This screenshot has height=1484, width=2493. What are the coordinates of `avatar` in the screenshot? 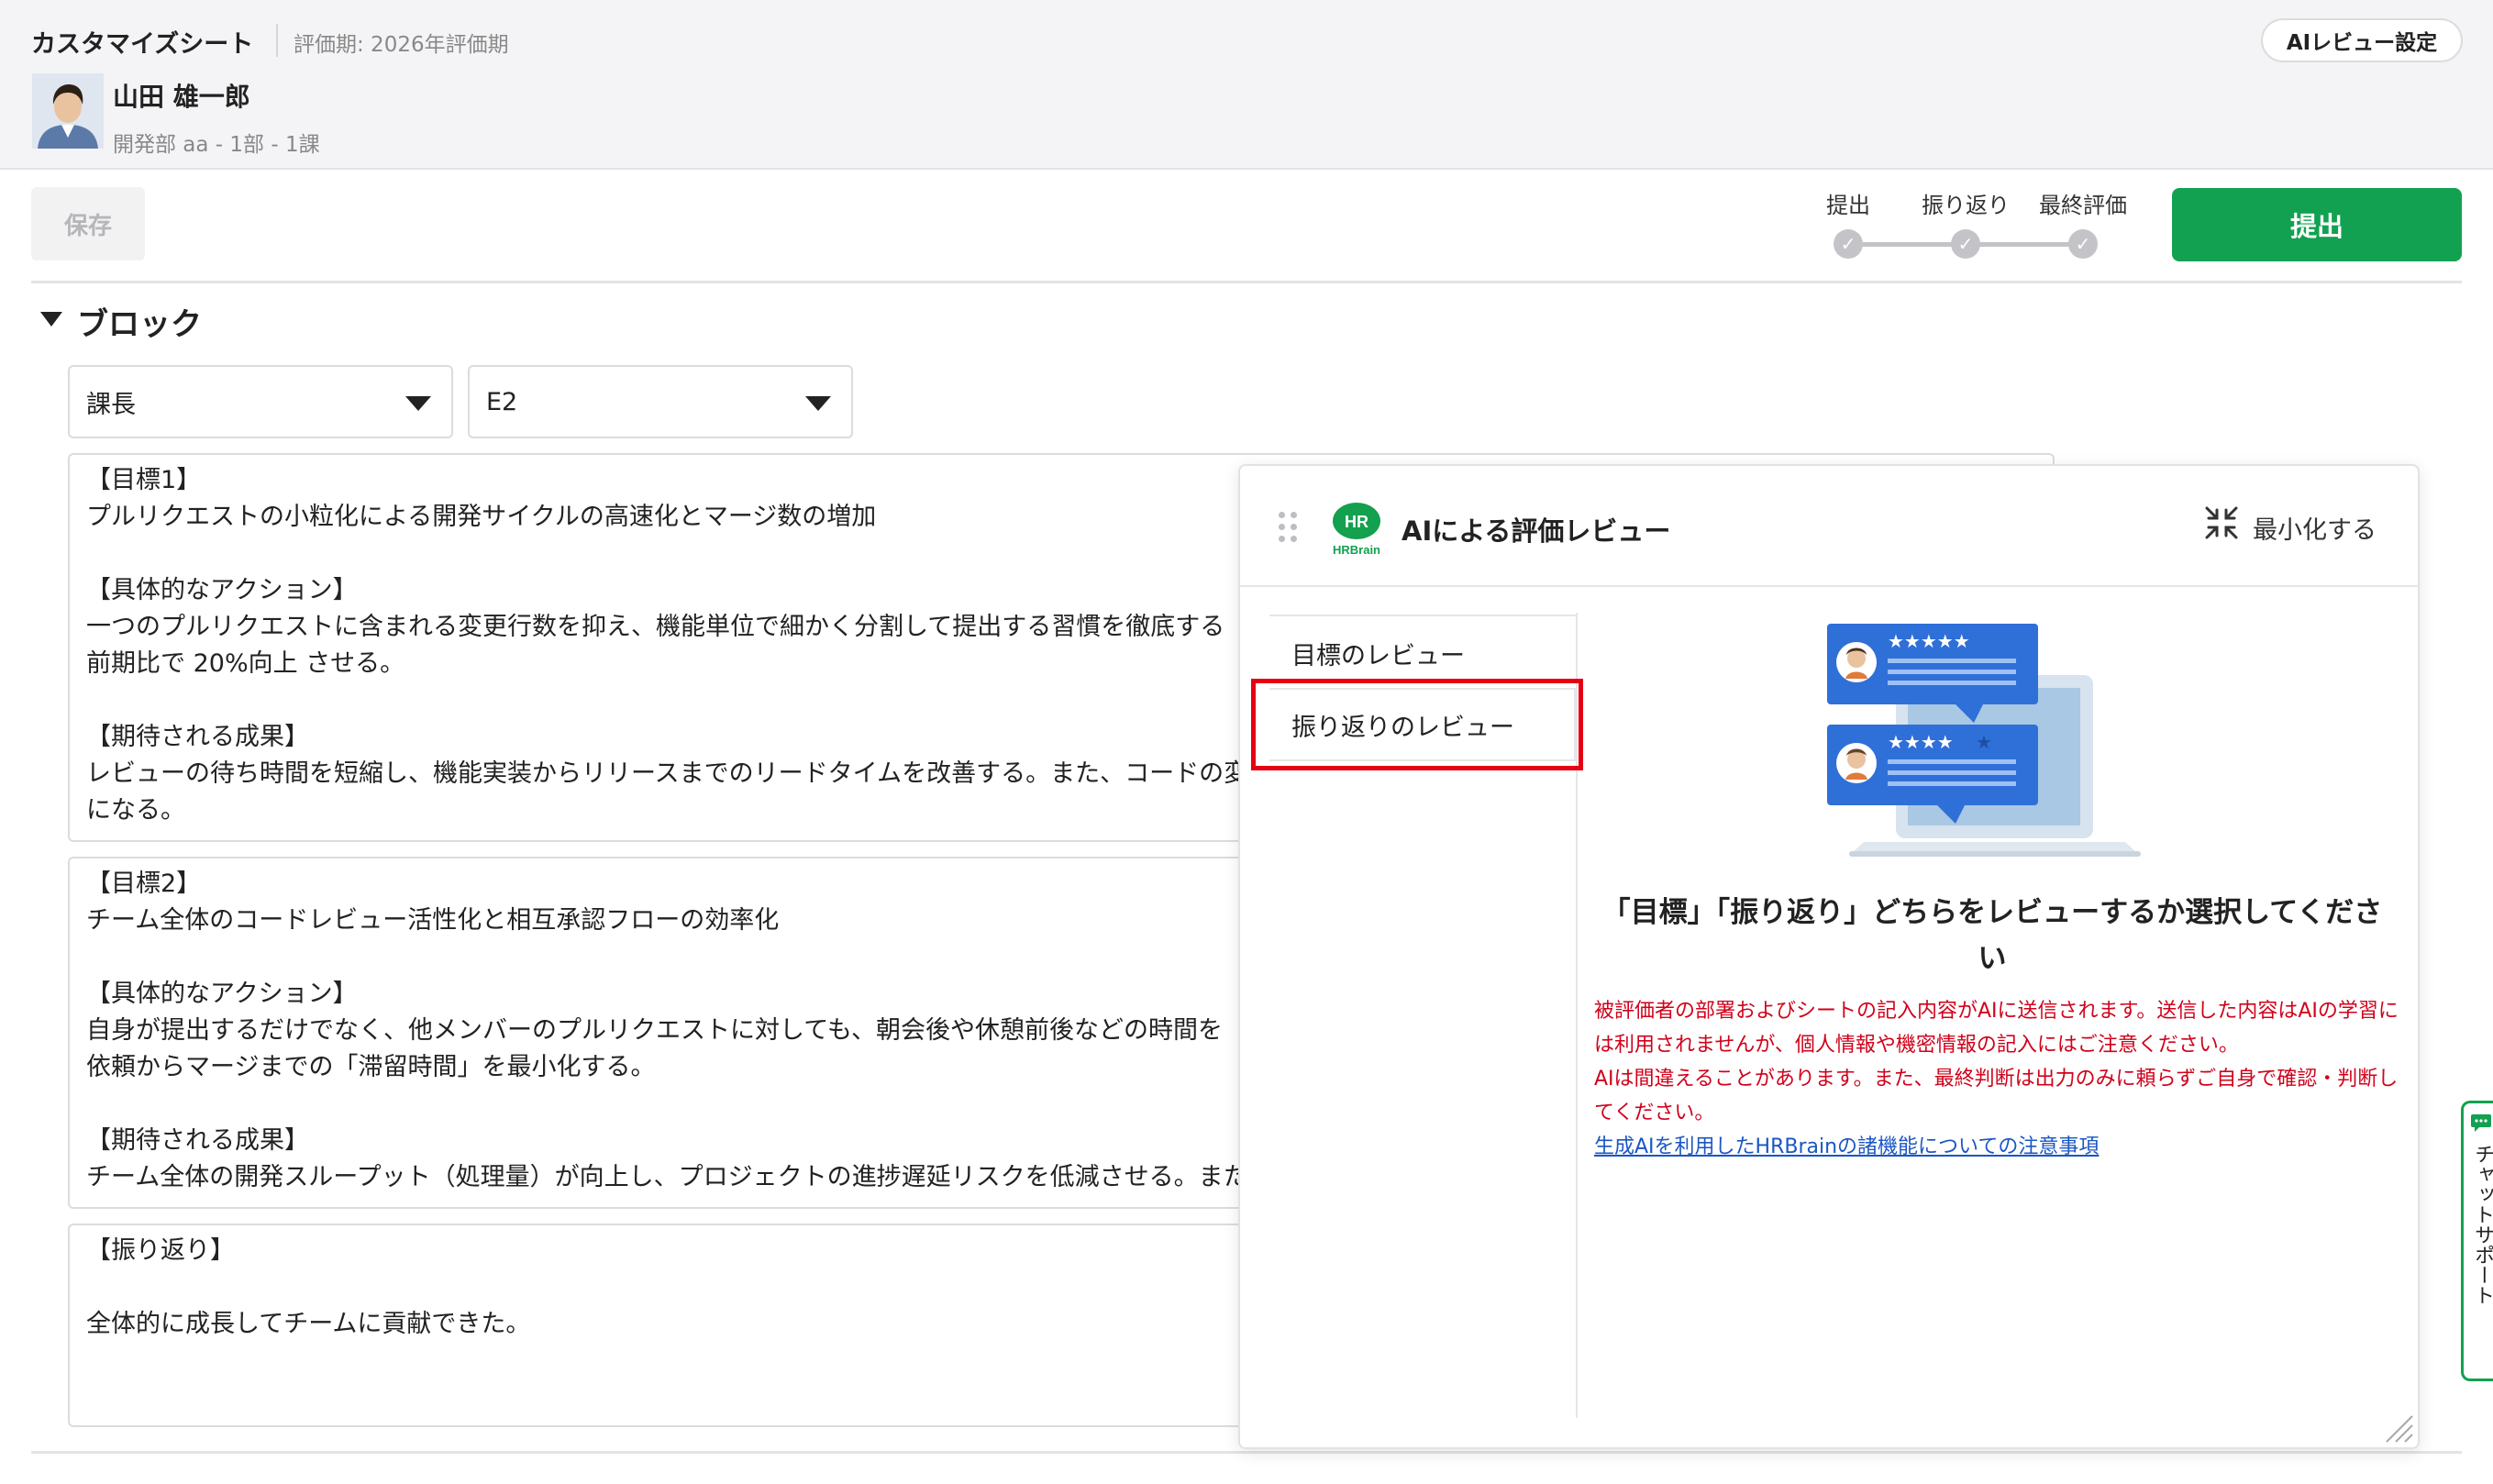 It's located at (68, 111).